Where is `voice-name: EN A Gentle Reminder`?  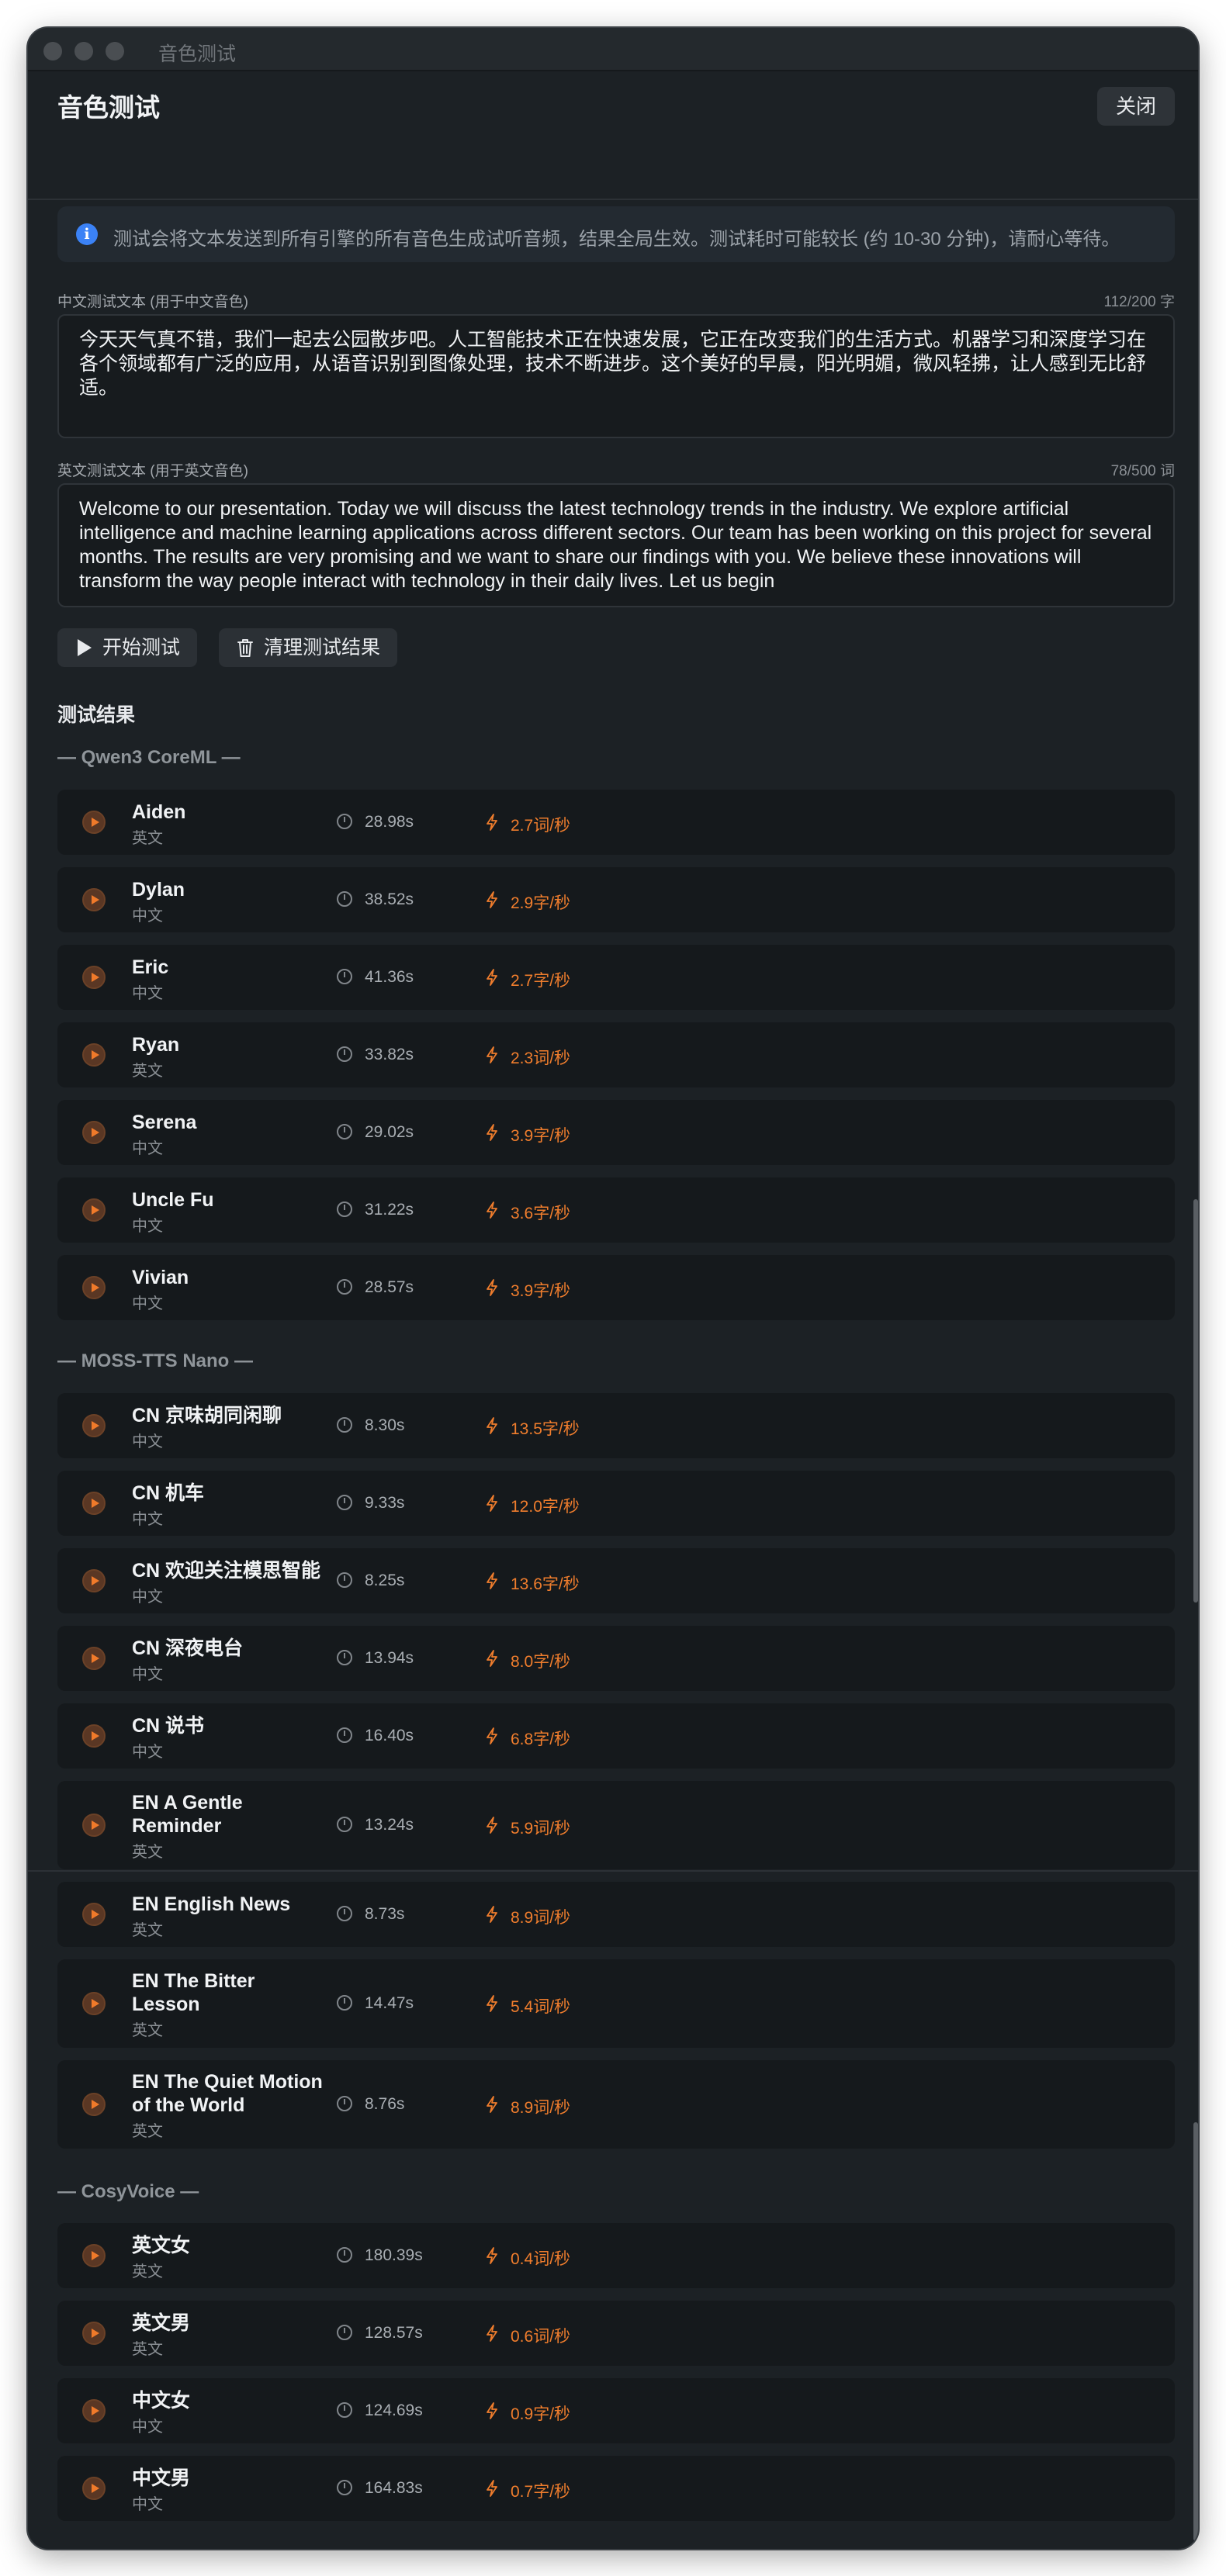 voice-name: EN A Gentle Reminder is located at coordinates (187, 1814).